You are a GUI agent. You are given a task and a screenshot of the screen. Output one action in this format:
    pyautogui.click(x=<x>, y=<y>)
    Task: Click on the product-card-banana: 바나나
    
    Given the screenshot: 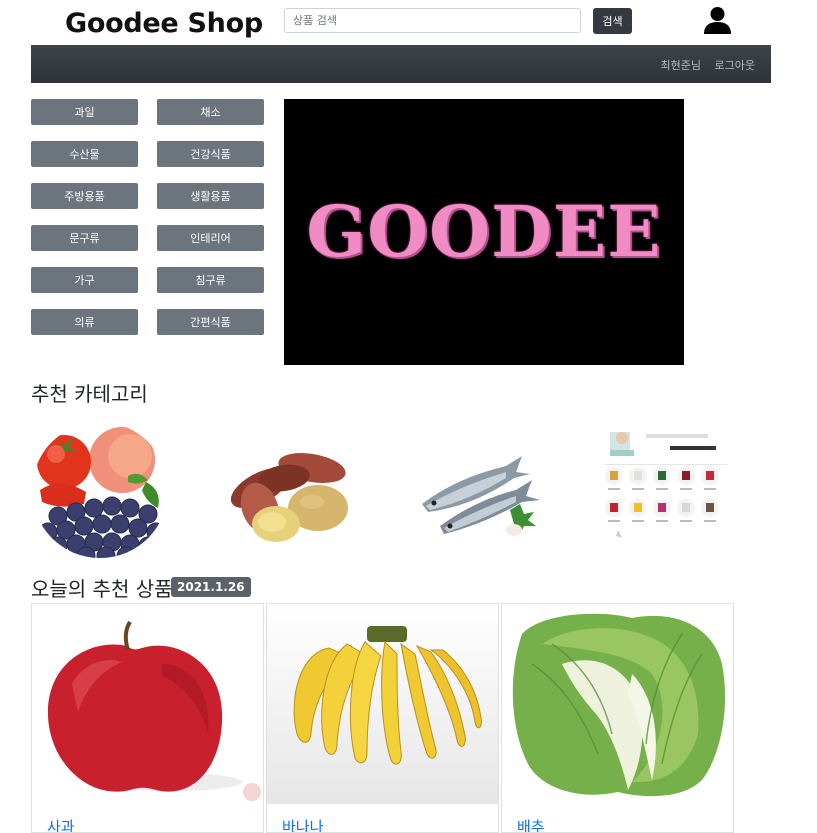 What is the action you would take?
    pyautogui.click(x=382, y=718)
    